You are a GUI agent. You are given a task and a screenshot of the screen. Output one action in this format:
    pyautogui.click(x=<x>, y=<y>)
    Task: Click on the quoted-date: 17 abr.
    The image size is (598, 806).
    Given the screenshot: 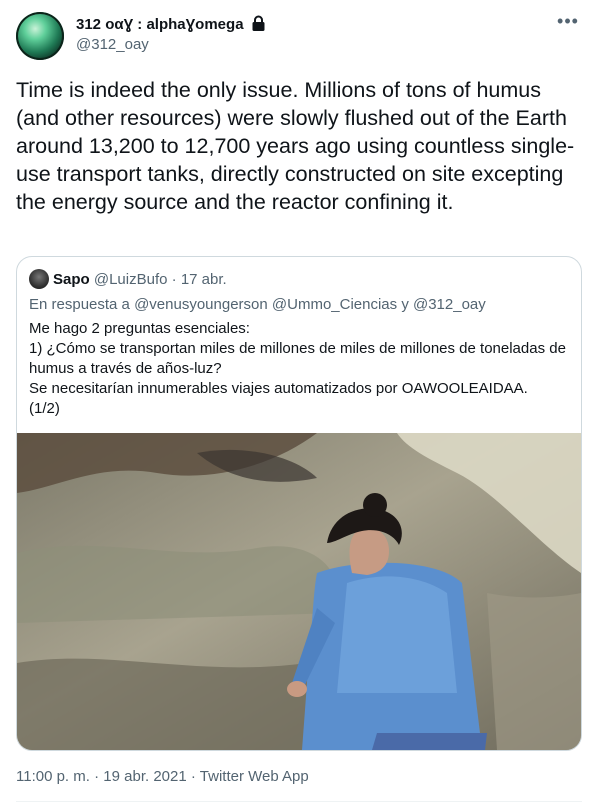 What is the action you would take?
    pyautogui.click(x=203, y=279)
    